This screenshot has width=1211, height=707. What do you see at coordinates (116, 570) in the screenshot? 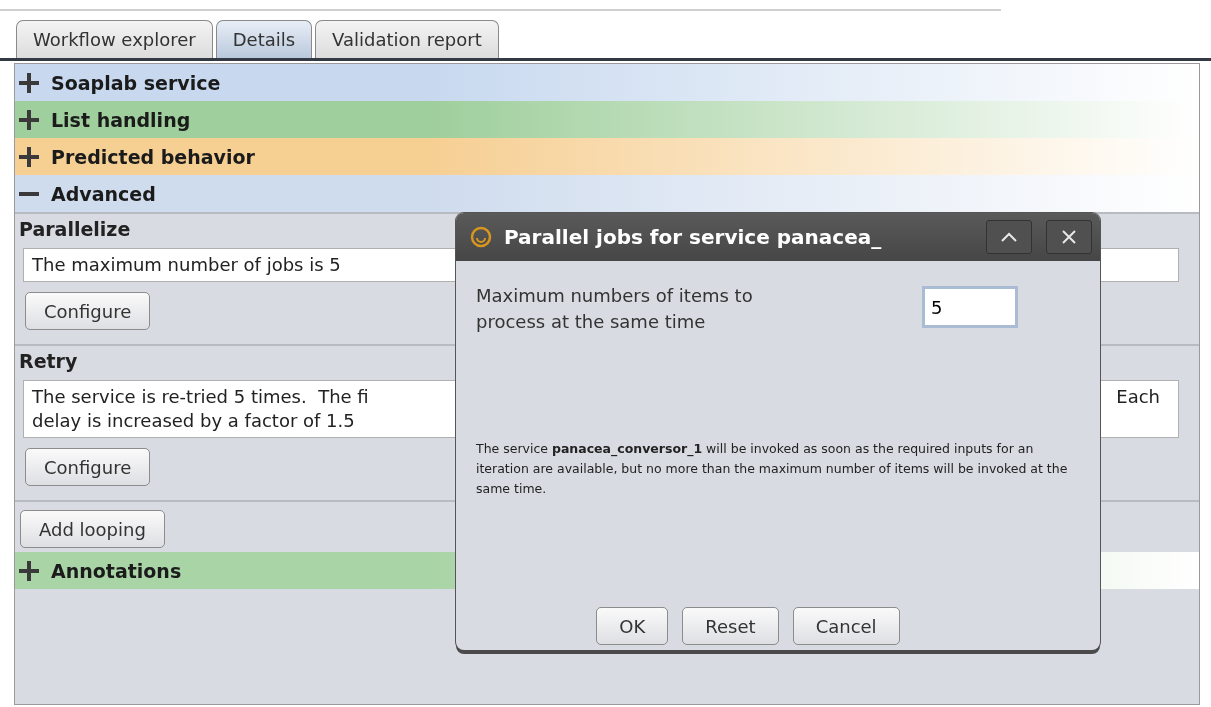
I see `section-title: Annotations` at bounding box center [116, 570].